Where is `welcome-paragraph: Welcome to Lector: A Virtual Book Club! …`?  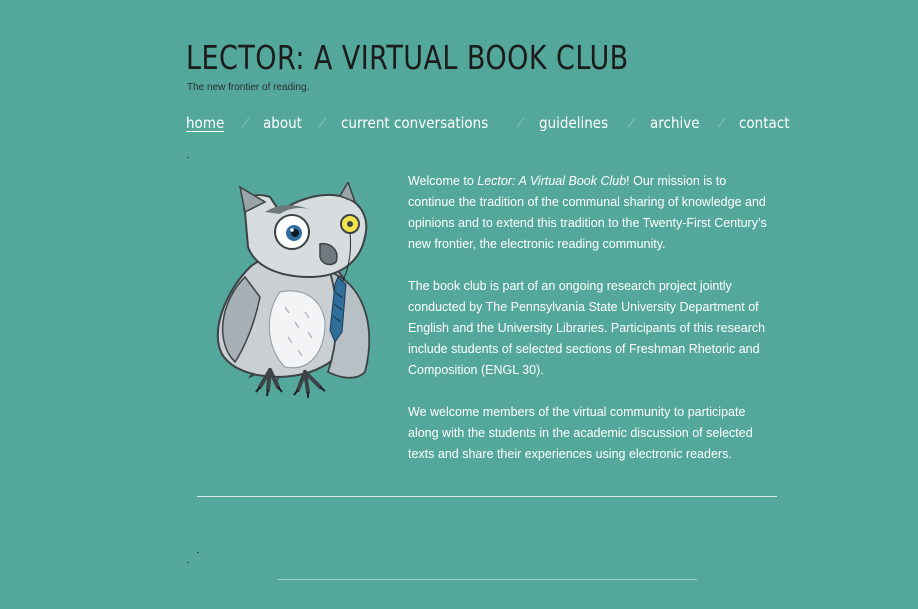
welcome-paragraph: Welcome to Lector: A Virtual Book Club! … is located at coordinates (590, 213).